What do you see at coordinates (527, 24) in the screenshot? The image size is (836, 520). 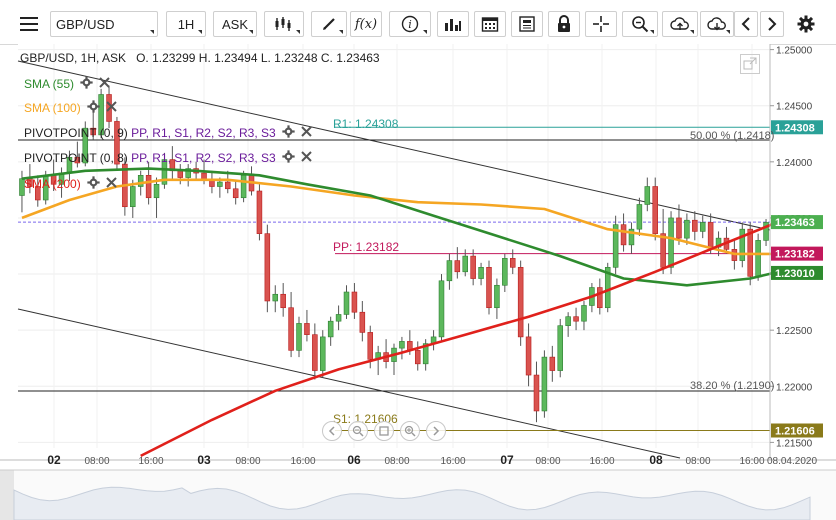 I see `news-icon` at bounding box center [527, 24].